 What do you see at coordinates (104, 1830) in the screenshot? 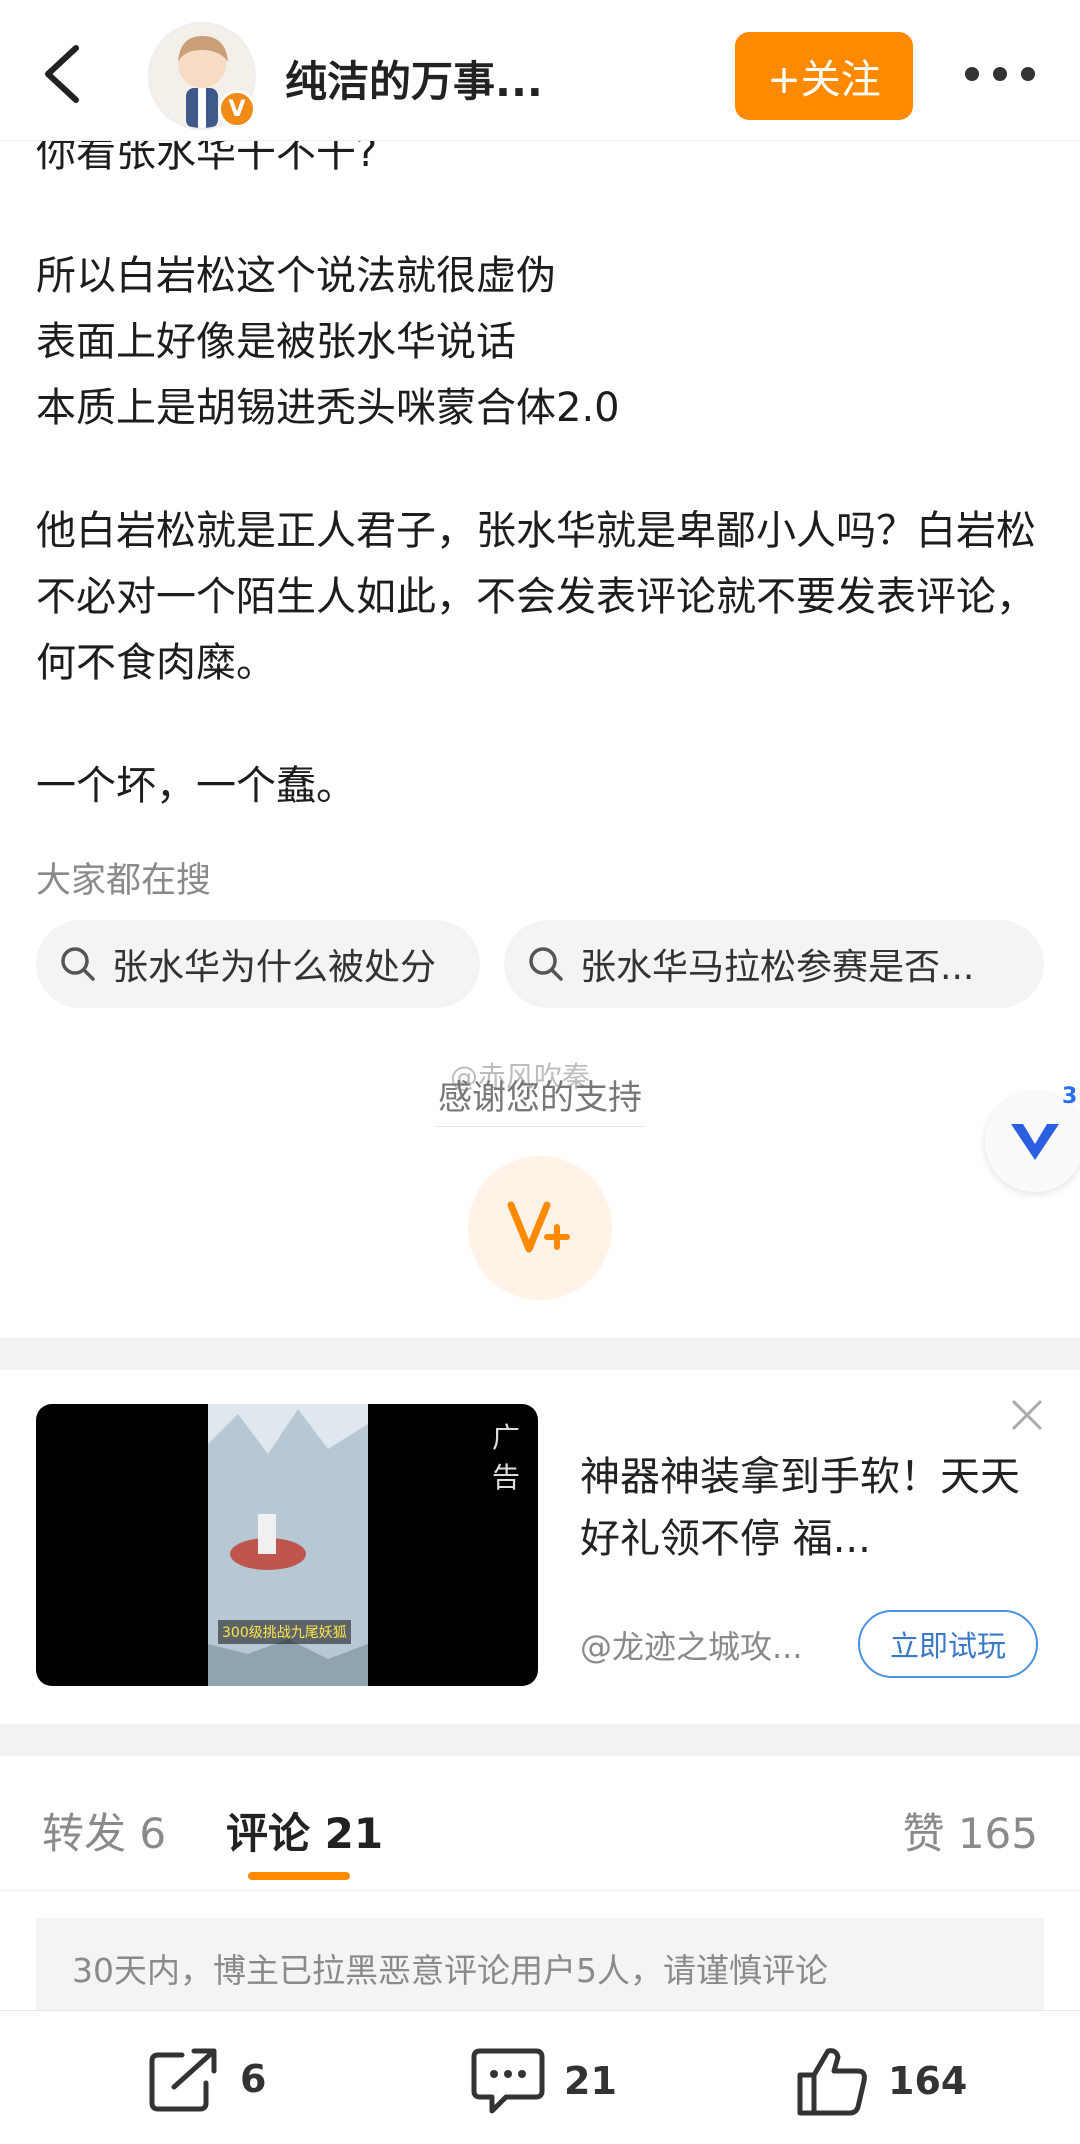
I see `tab-repost: 转发 6` at bounding box center [104, 1830].